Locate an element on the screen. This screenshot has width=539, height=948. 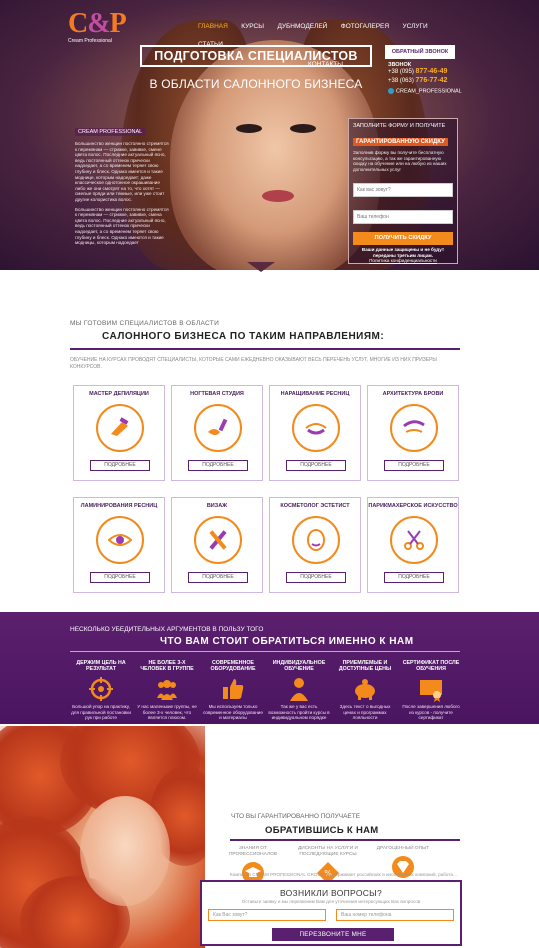
course-title: ВИЗАЖ is located at coordinates (217, 506).